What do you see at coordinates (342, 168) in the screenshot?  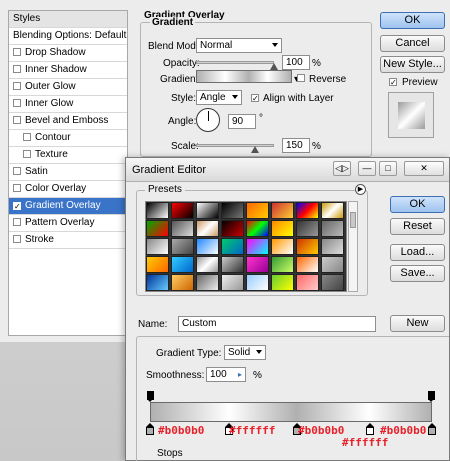 I see `swap-icon: ◁▷` at bounding box center [342, 168].